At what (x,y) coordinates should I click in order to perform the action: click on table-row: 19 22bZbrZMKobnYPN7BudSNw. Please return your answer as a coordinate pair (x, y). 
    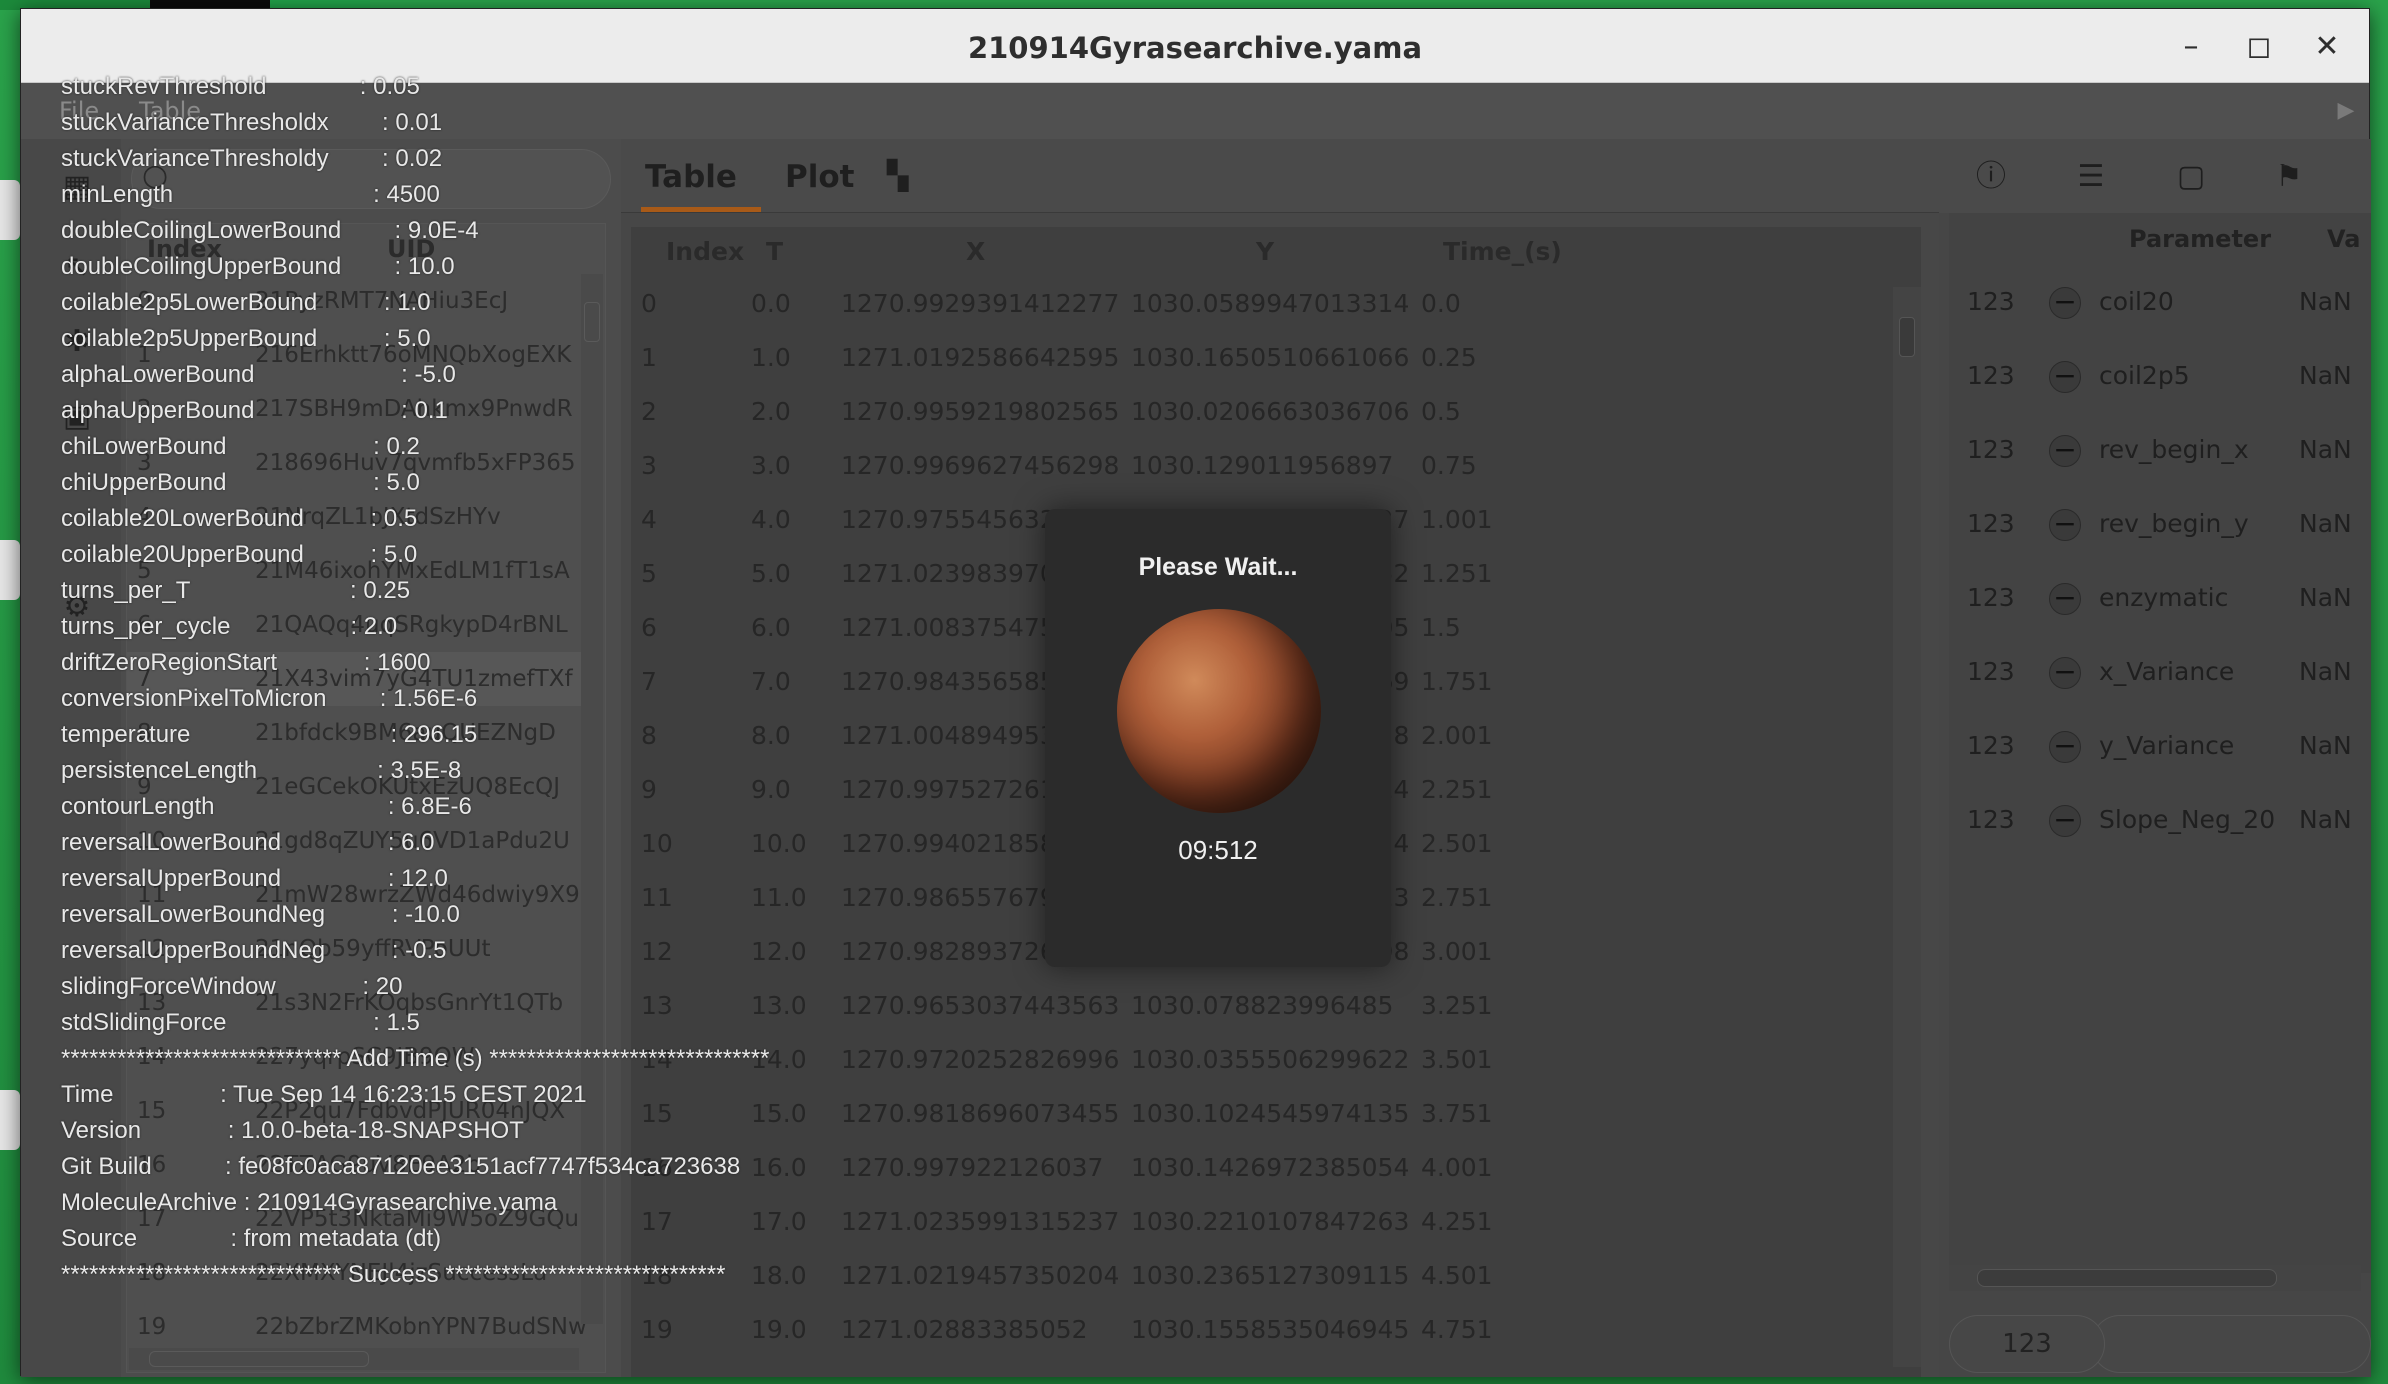
    Looking at the image, I should click on (357, 1327).